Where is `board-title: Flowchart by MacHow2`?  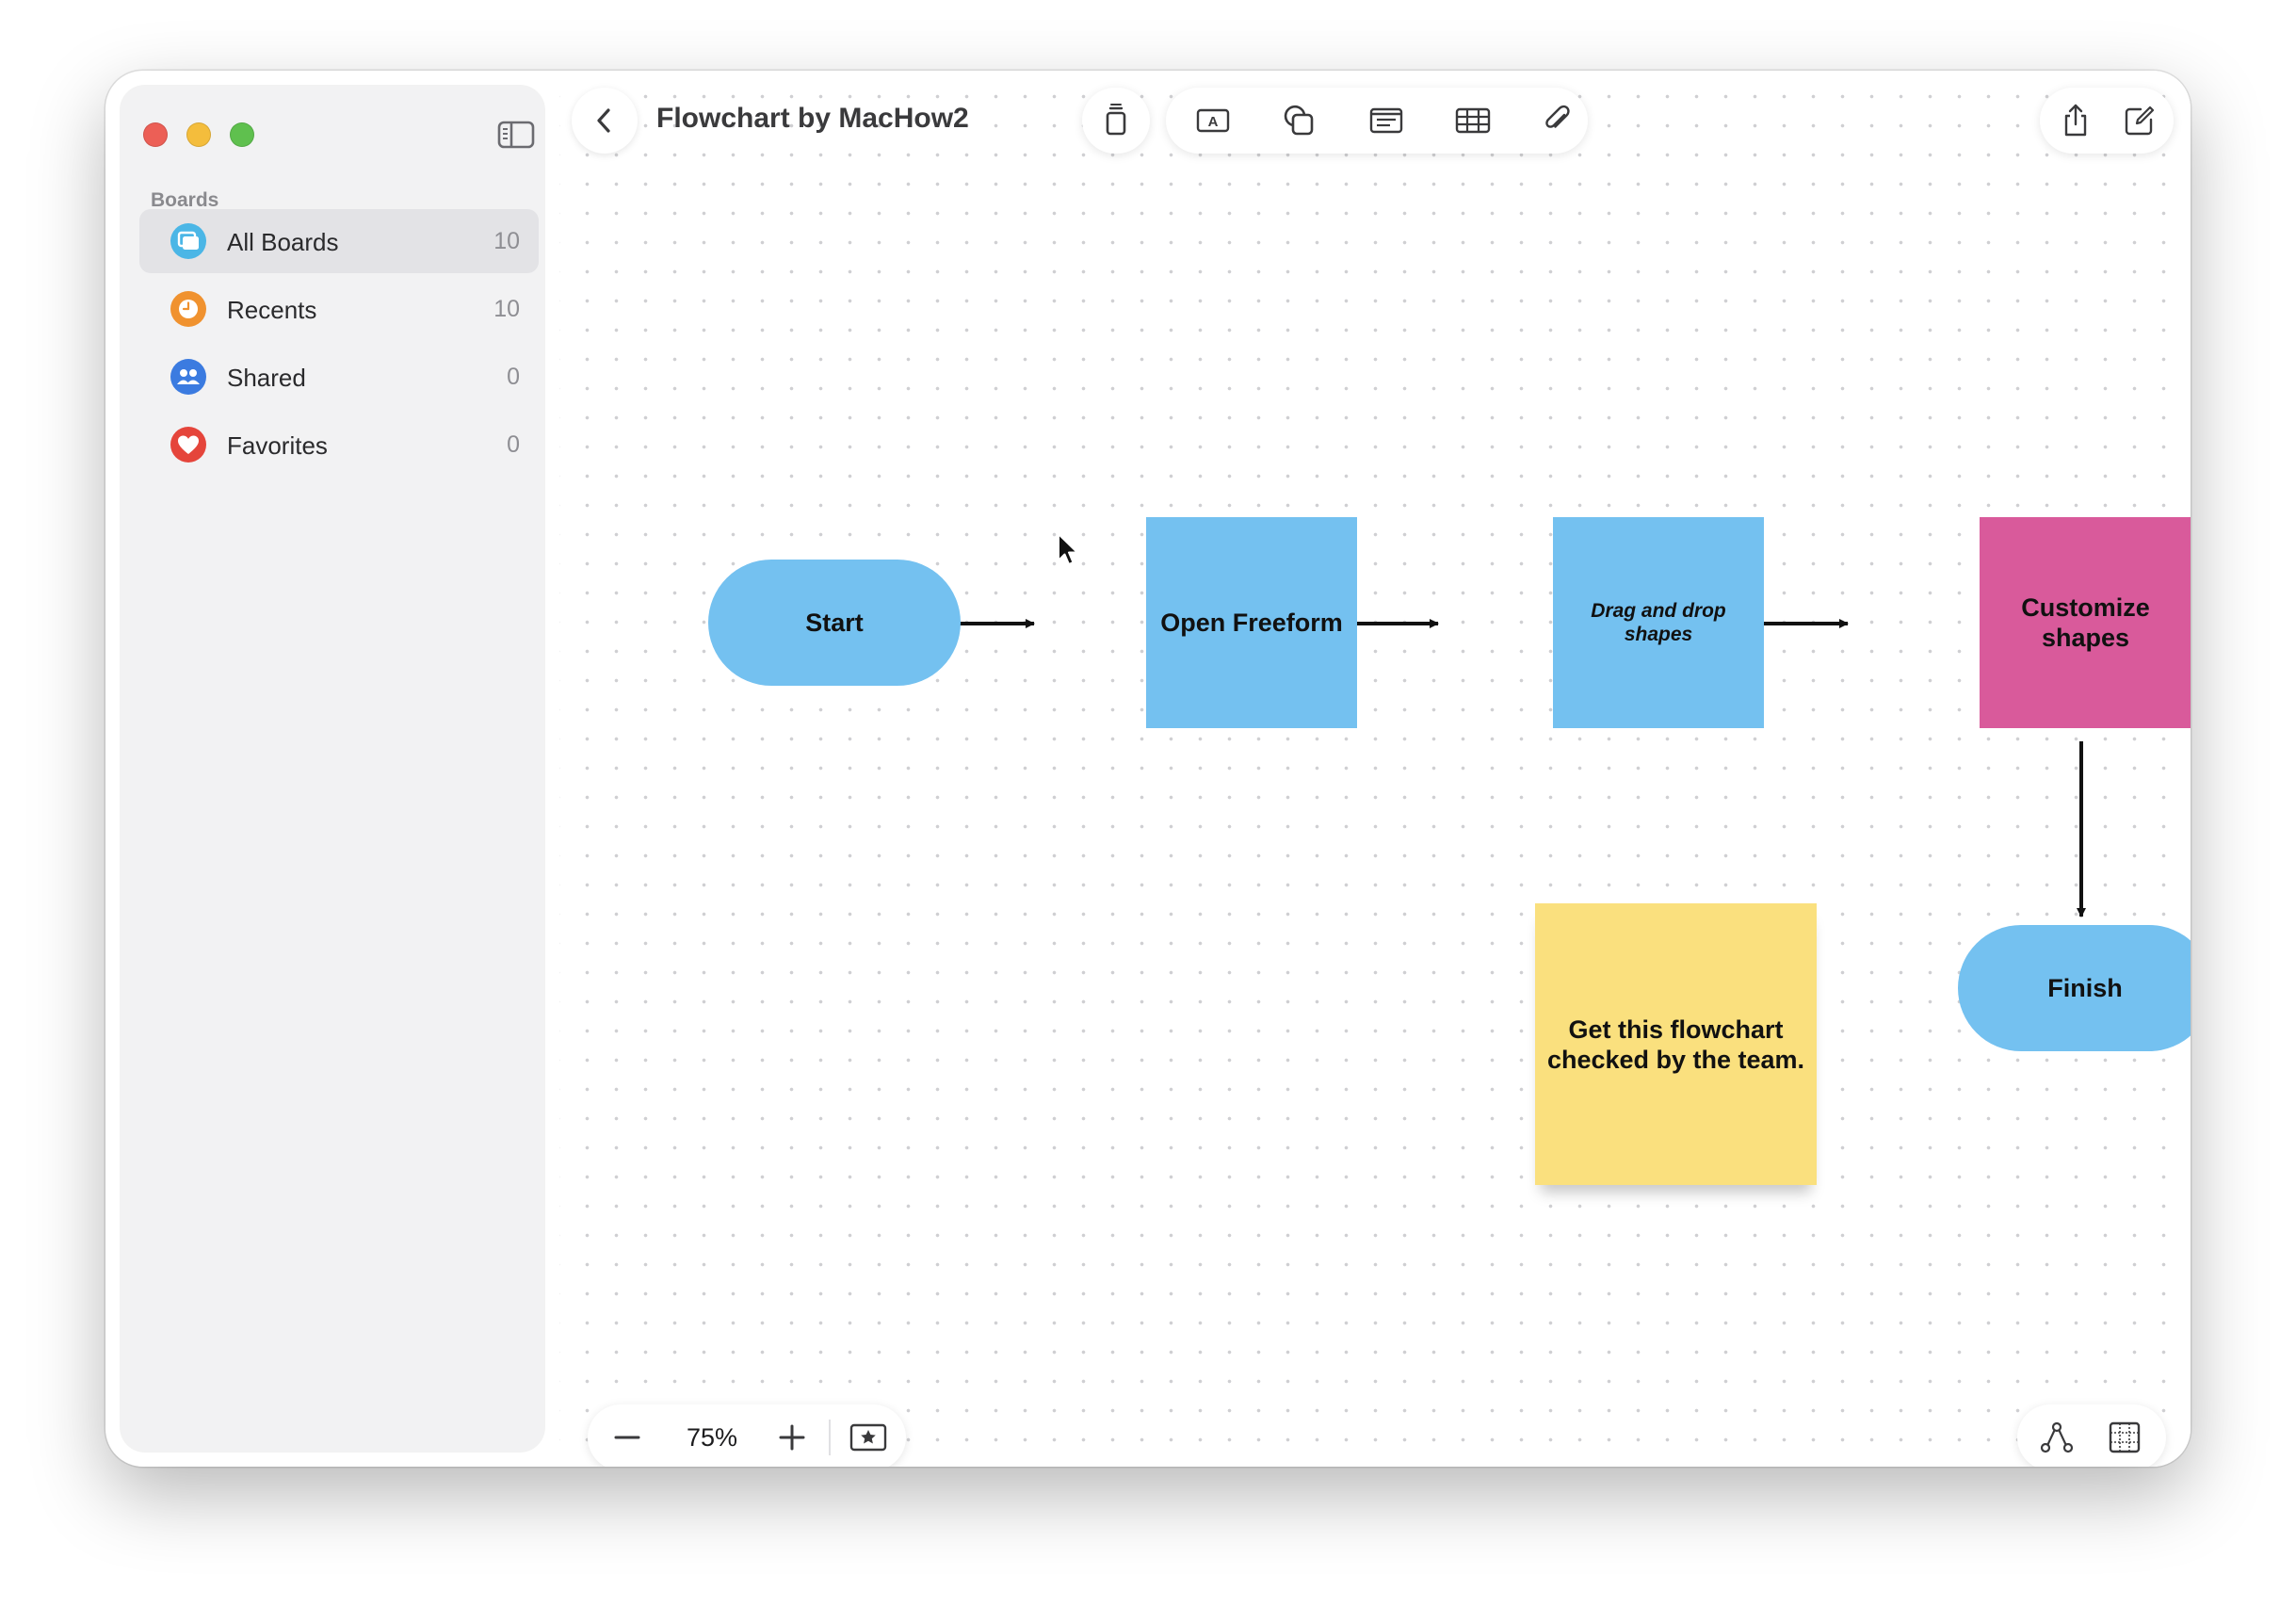 board-title: Flowchart by MacHow2 is located at coordinates (812, 118).